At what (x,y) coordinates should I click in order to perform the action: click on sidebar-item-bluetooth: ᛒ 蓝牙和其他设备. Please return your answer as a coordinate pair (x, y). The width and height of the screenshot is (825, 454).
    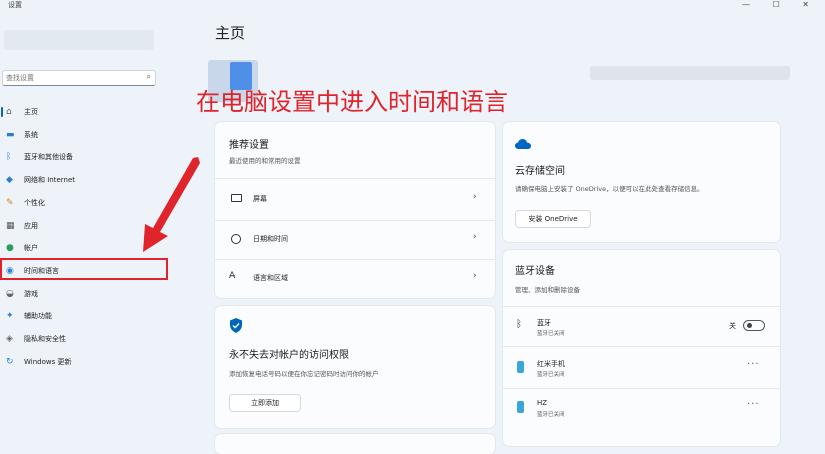
    Looking at the image, I should click on (80, 157).